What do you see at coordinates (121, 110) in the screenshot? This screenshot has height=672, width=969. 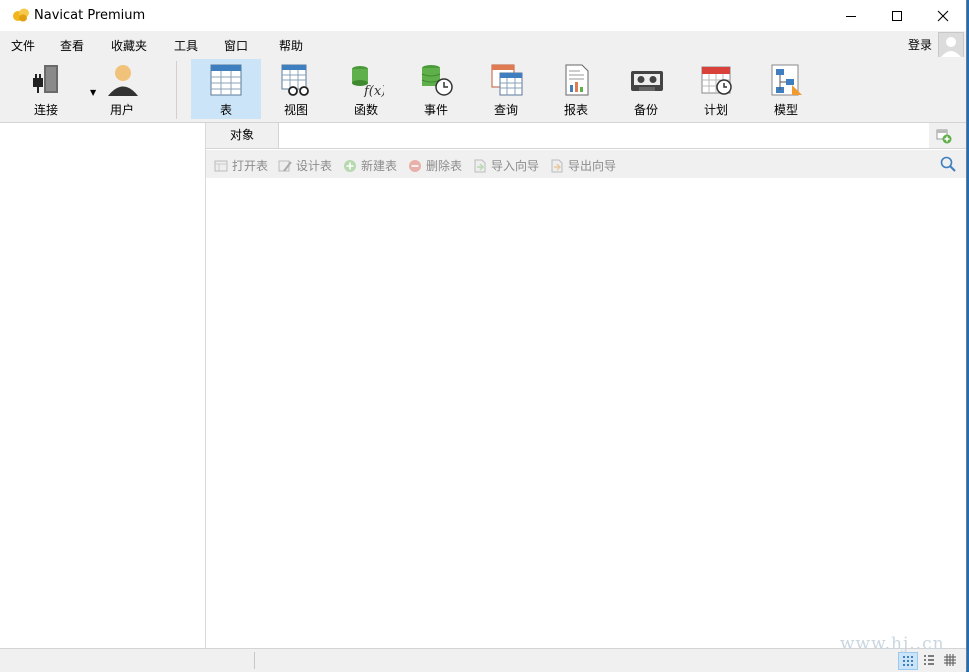 I see `user-label: 用户` at bounding box center [121, 110].